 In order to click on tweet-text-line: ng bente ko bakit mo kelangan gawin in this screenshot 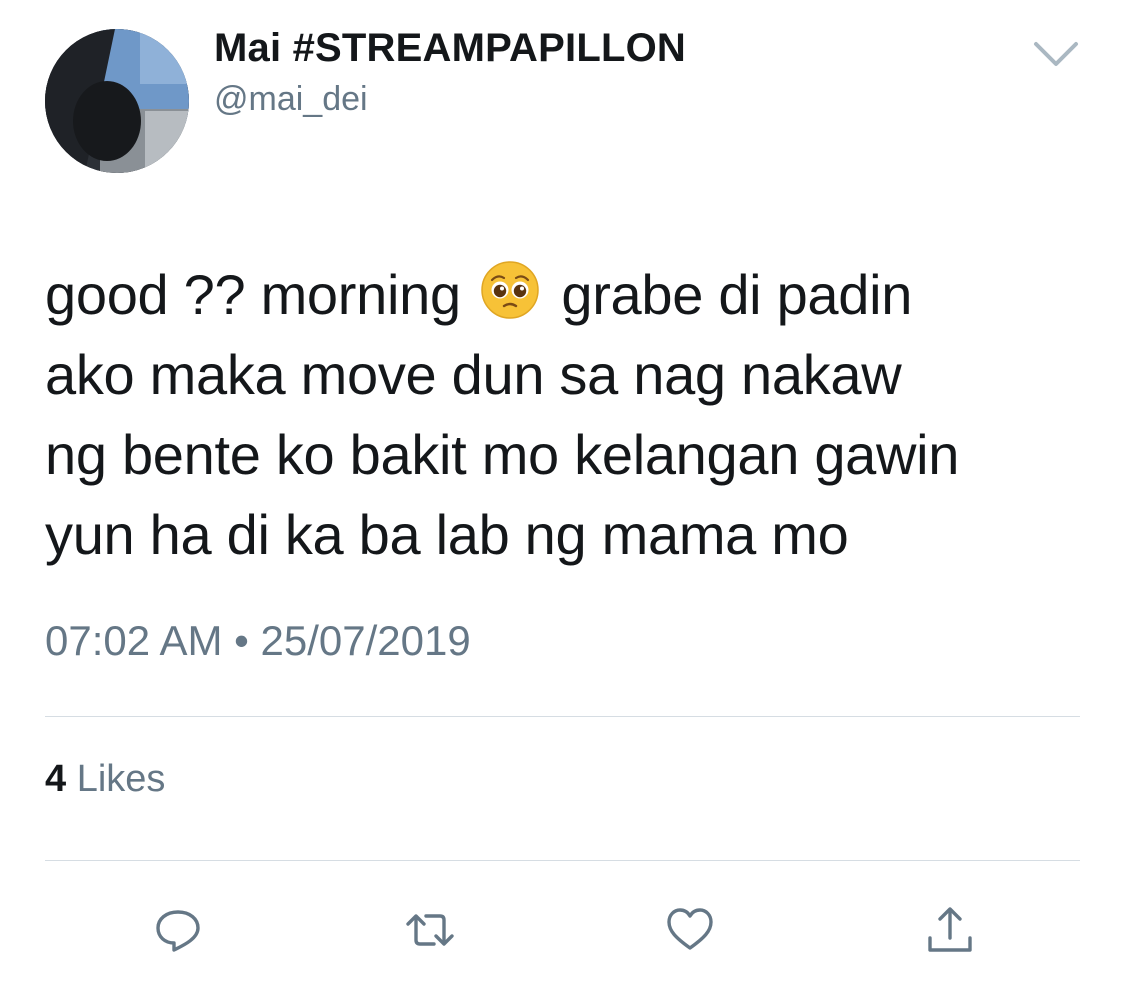, I will do `click(502, 454)`.